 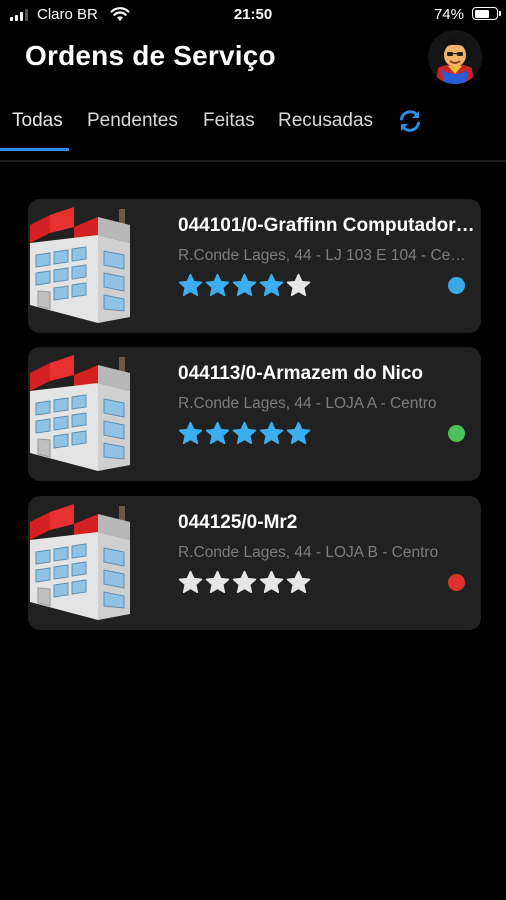 What do you see at coordinates (448, 14) in the screenshot?
I see `battery-percent: 74%` at bounding box center [448, 14].